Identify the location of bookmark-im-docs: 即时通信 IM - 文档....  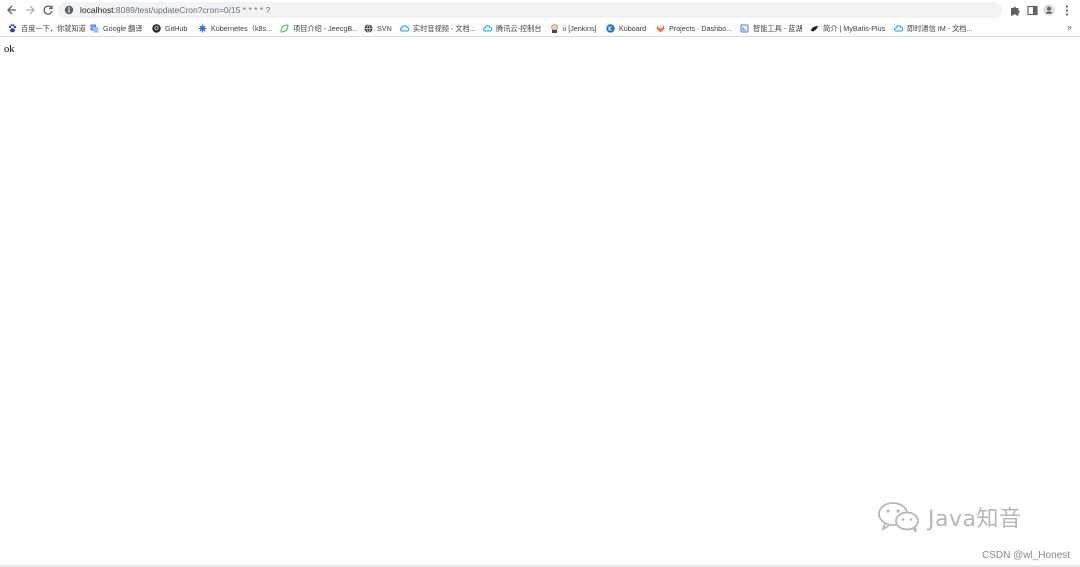
(933, 28).